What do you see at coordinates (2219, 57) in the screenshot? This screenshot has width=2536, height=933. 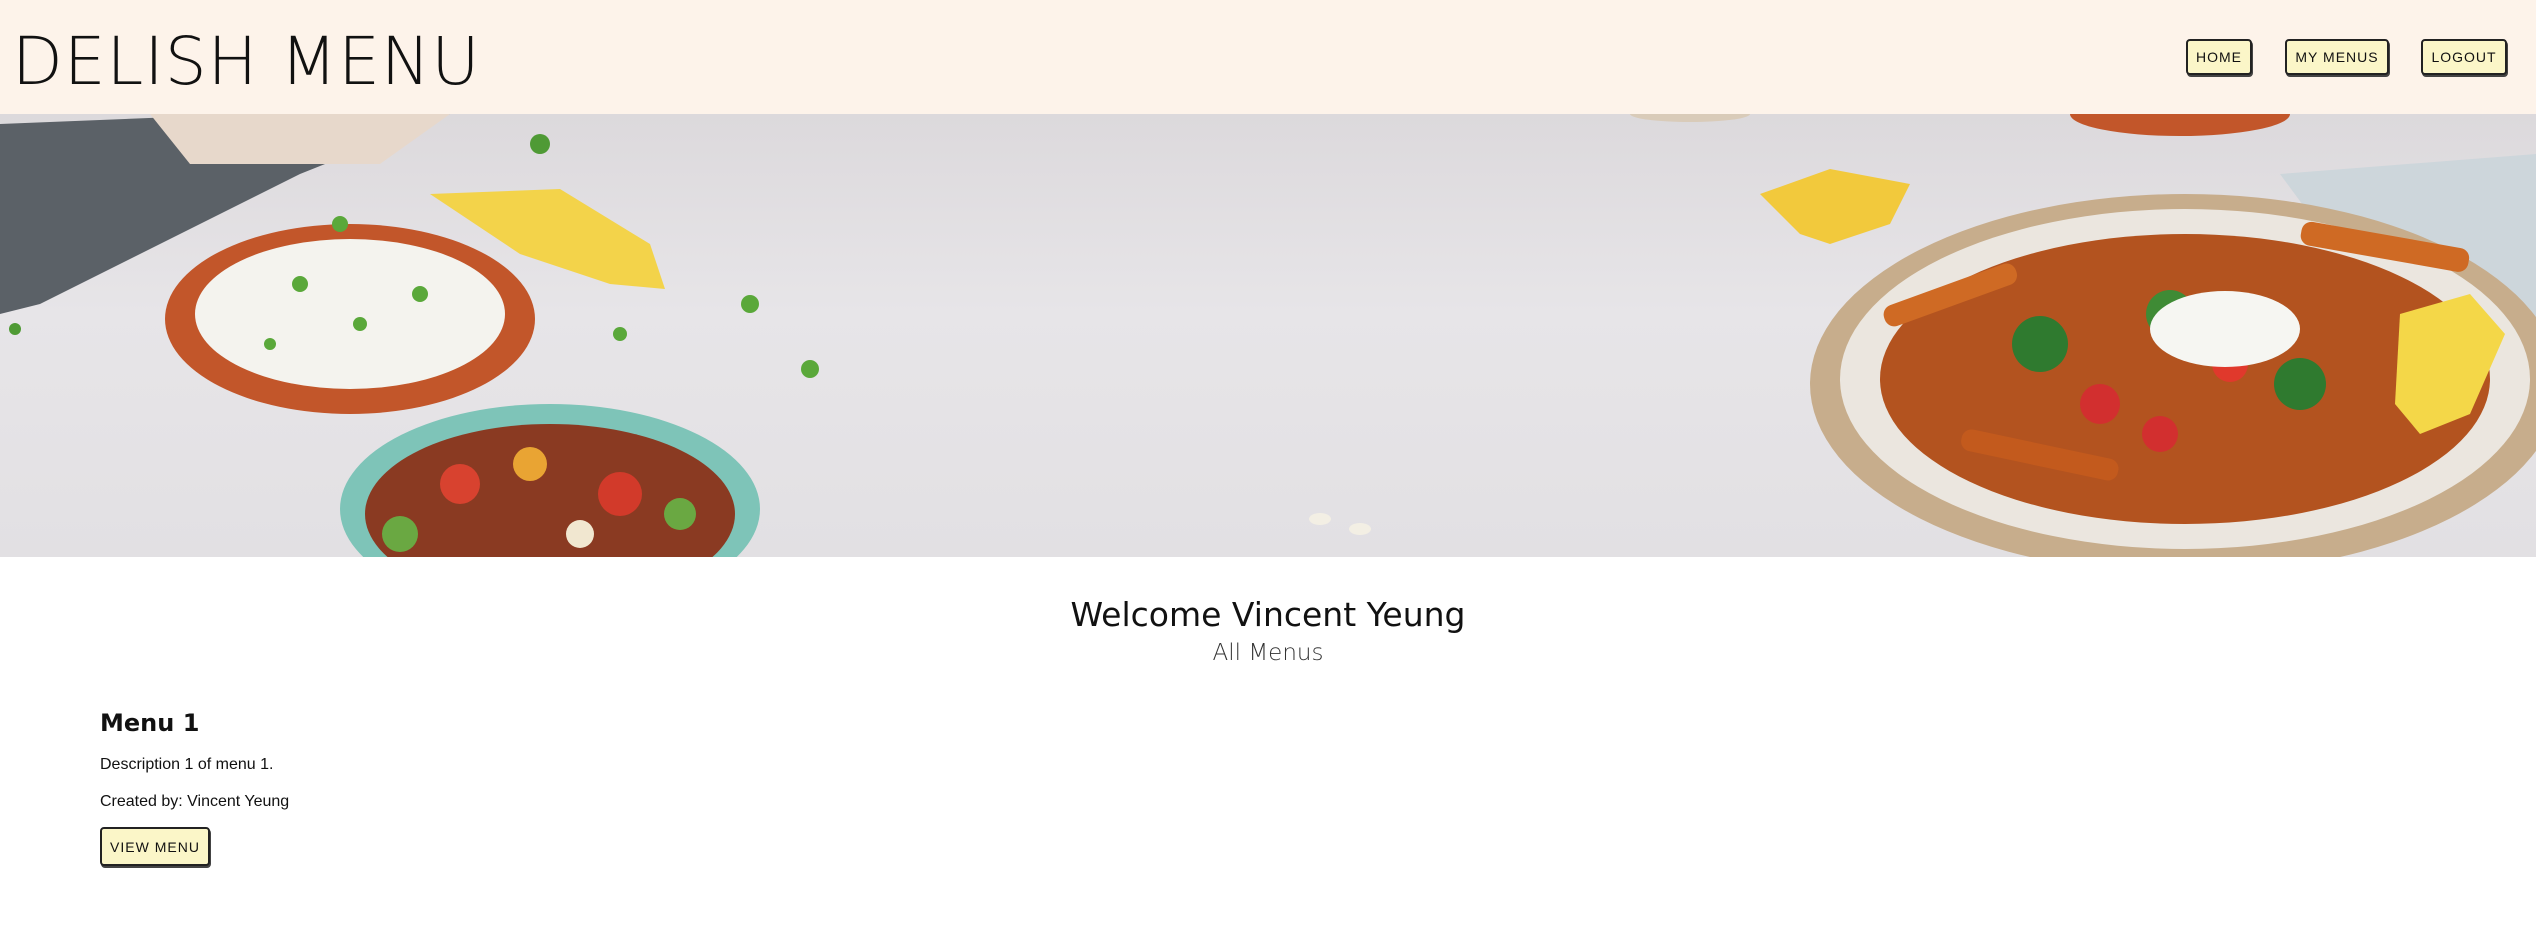 I see `home-button: HOME` at bounding box center [2219, 57].